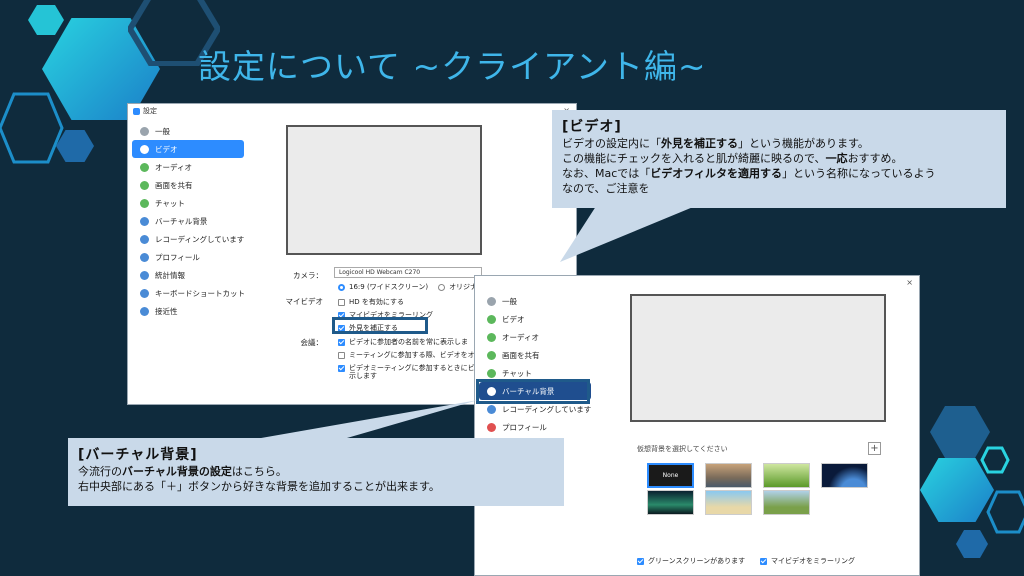 This screenshot has height=576, width=1024. What do you see at coordinates (259, 486) in the screenshot?
I see `callout-virtual-line: 右中央部にある「＋」ボタンから好きな背景を追加することが出来ます。` at bounding box center [259, 486].